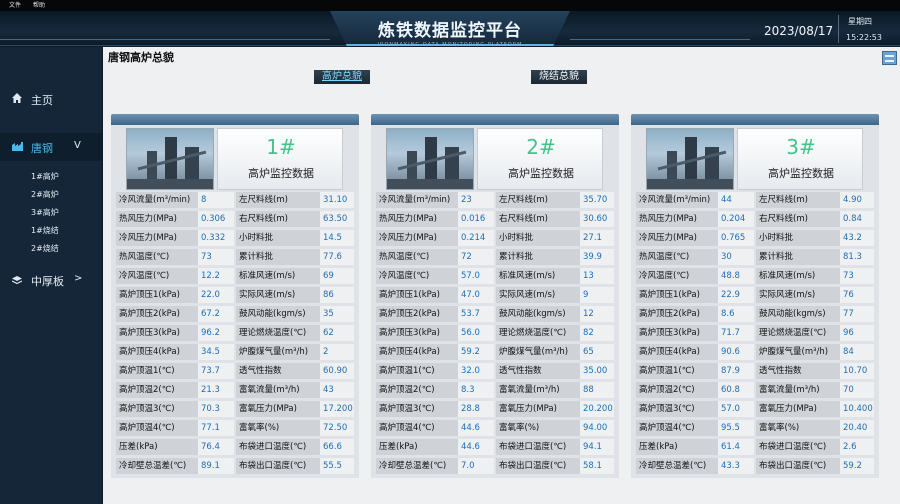 This screenshot has height=504, width=900. Describe the element at coordinates (857, 200) in the screenshot. I see `param-value: 4.90` at that location.